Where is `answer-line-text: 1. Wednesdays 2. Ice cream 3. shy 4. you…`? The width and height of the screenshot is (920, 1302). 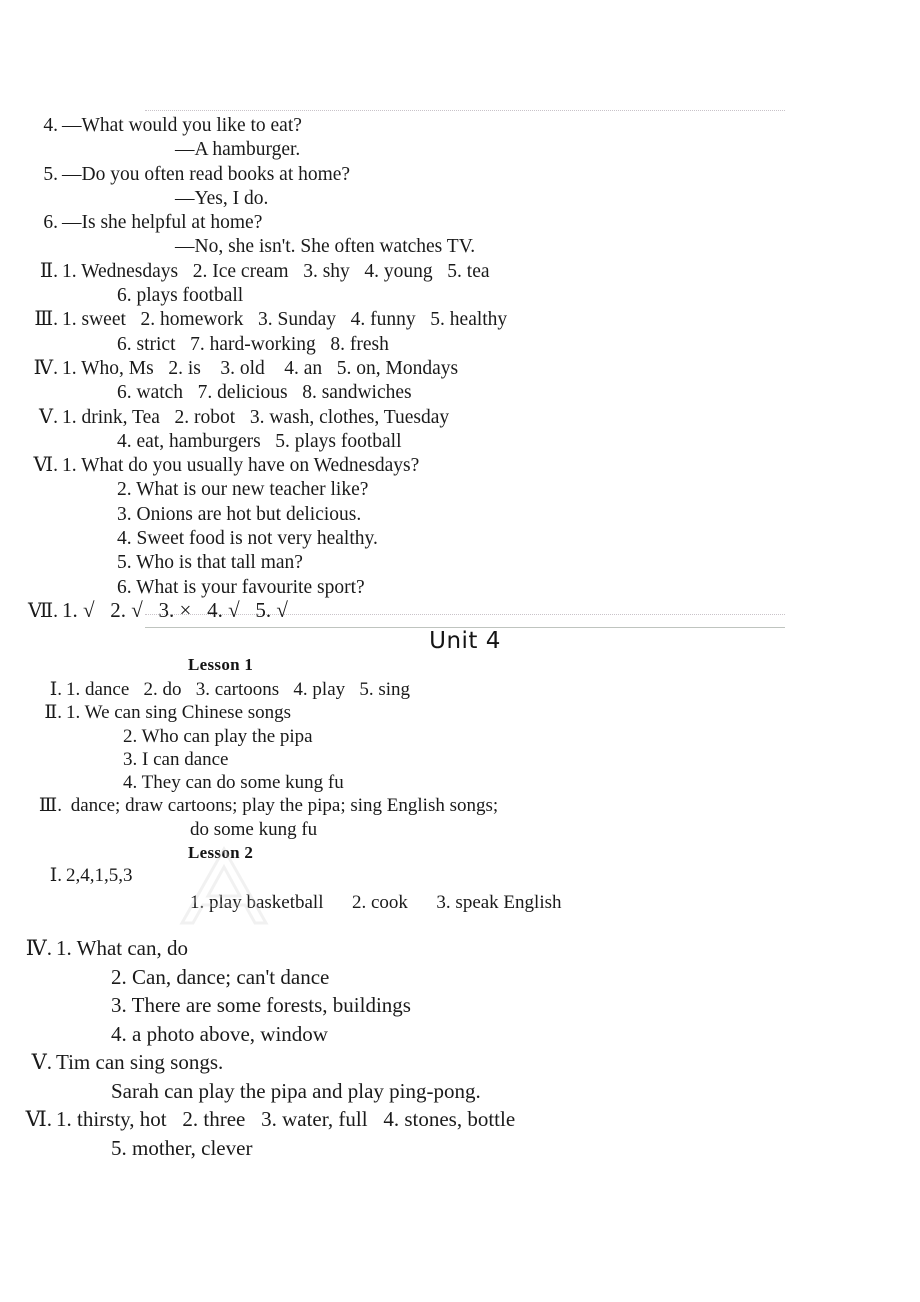
answer-line-text: 1. Wednesdays 2. Ice cream 3. shy 4. you… is located at coordinates (276, 271).